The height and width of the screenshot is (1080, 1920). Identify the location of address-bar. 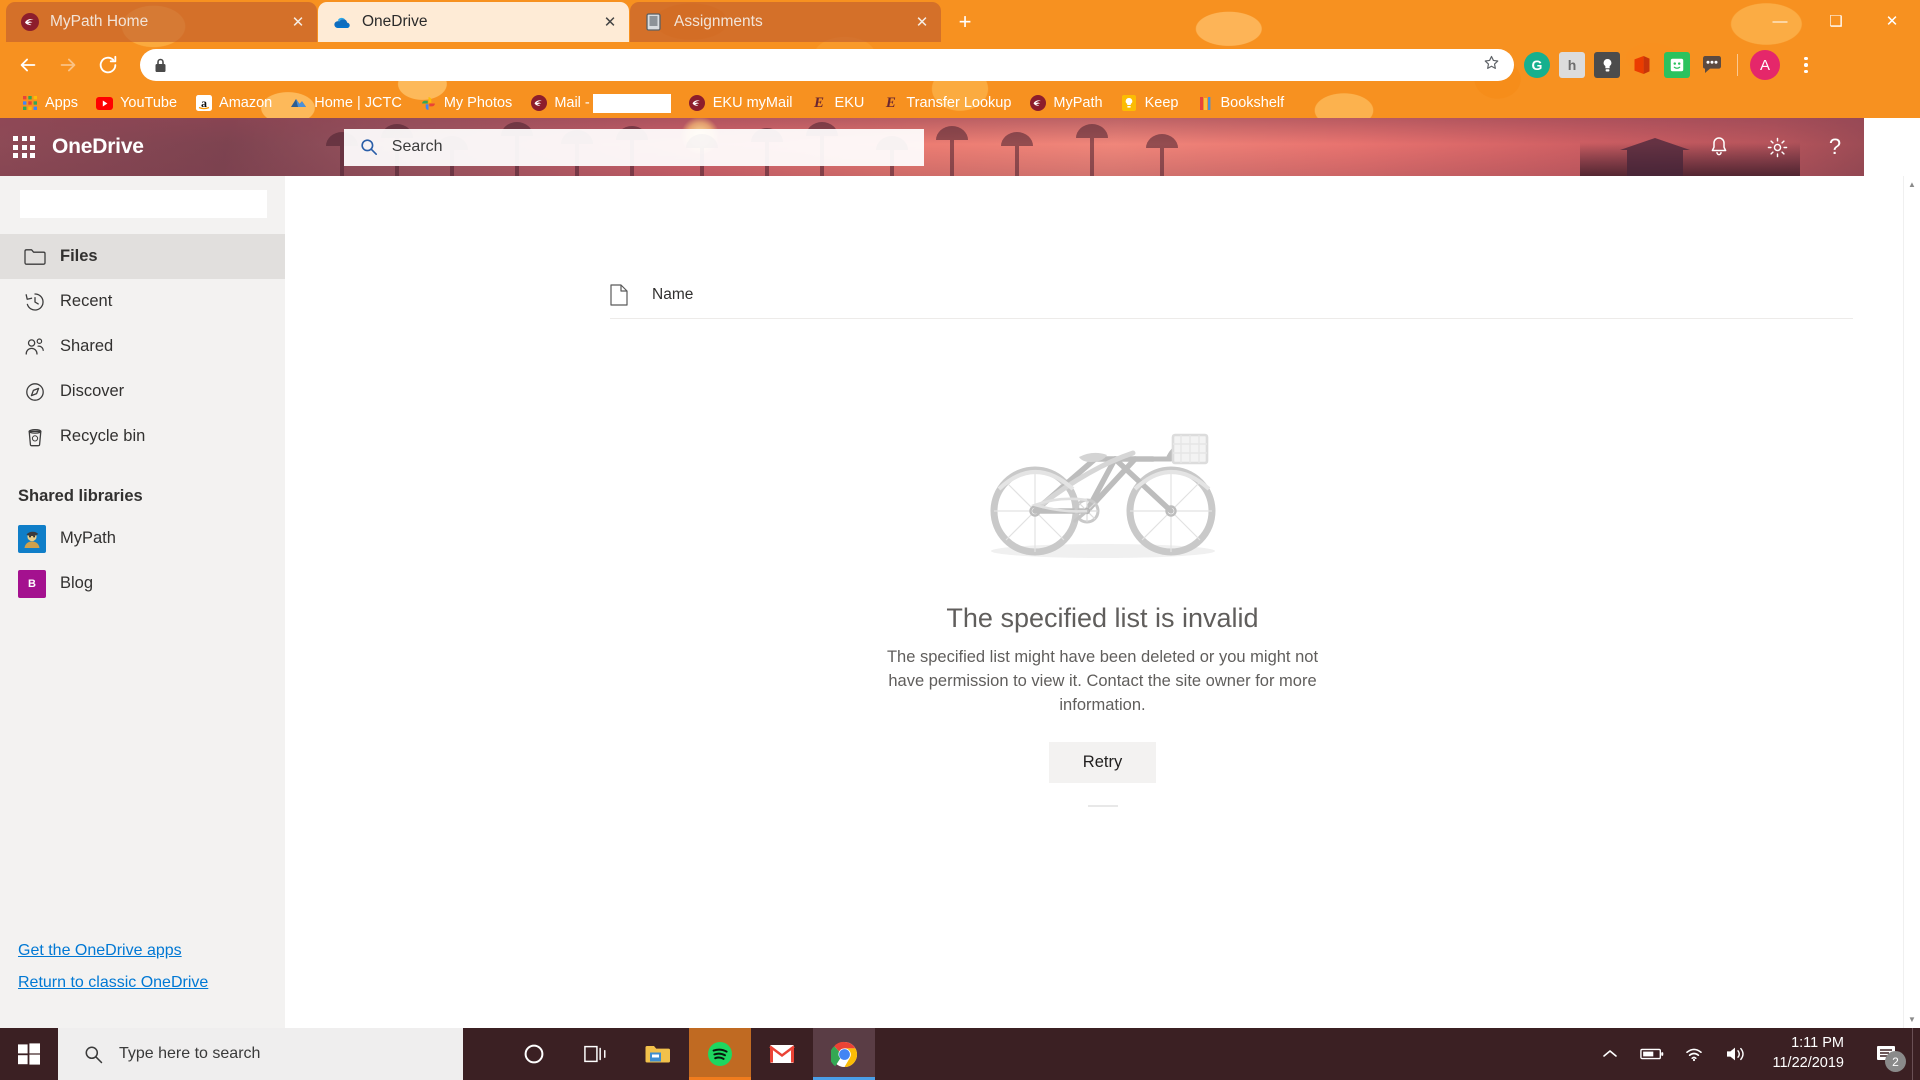
(827, 65).